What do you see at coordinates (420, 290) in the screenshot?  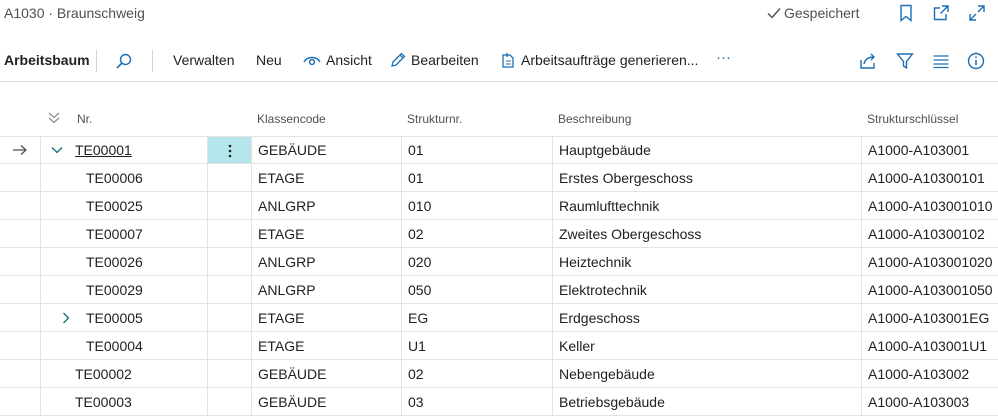 I see `row-structure-no: 050` at bounding box center [420, 290].